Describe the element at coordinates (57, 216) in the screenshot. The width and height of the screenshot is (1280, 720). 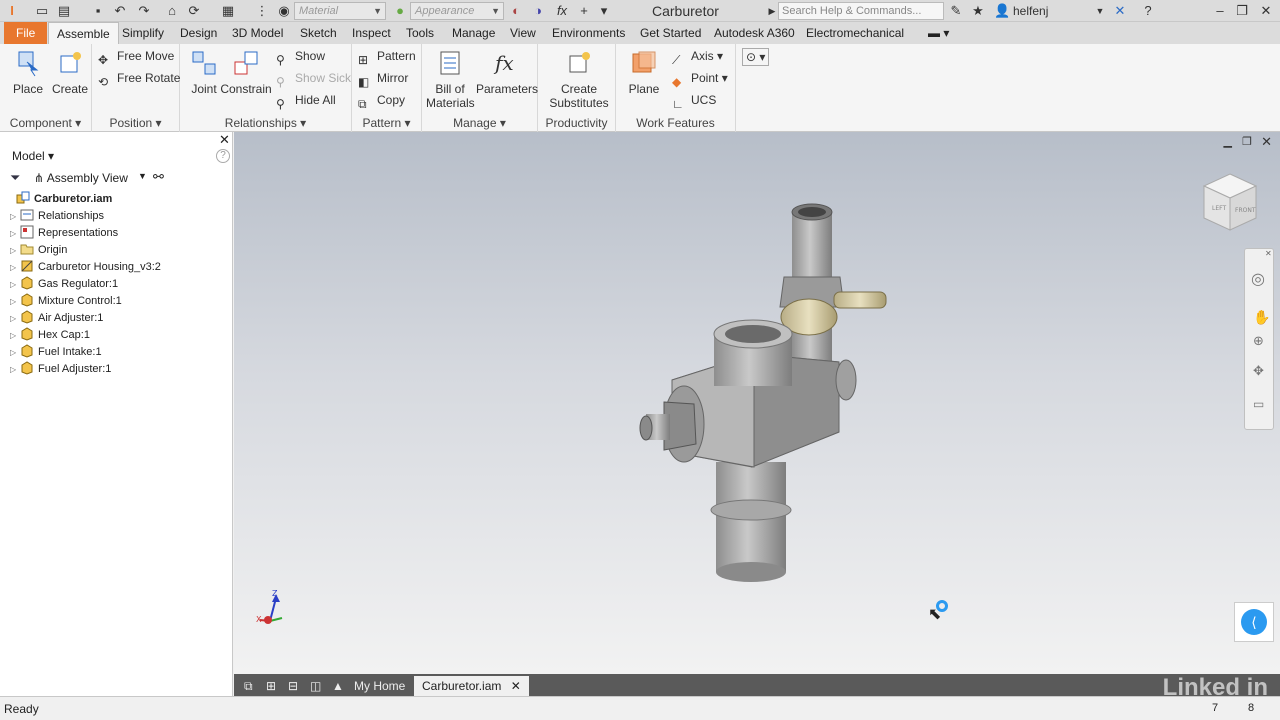
I see `tree-item: ▷ Relationships` at that location.